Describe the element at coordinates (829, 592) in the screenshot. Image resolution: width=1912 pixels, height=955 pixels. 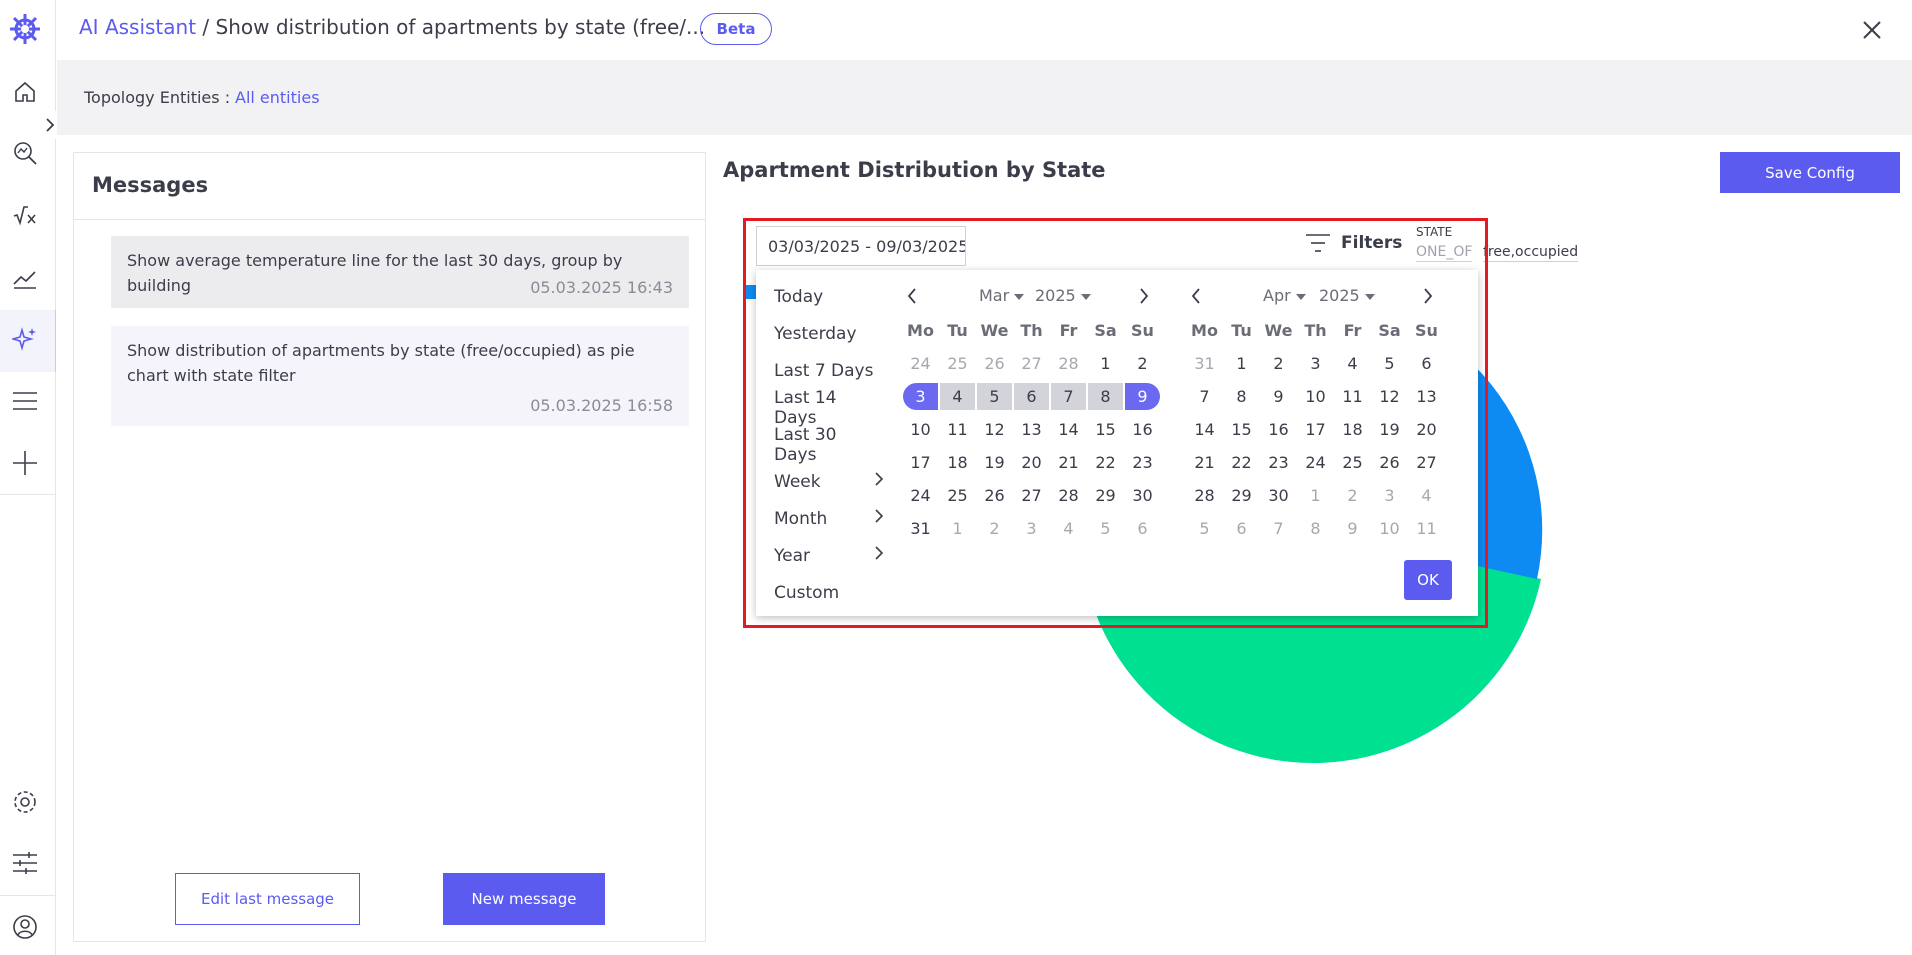
I see `date-preset-item: Custom` at that location.